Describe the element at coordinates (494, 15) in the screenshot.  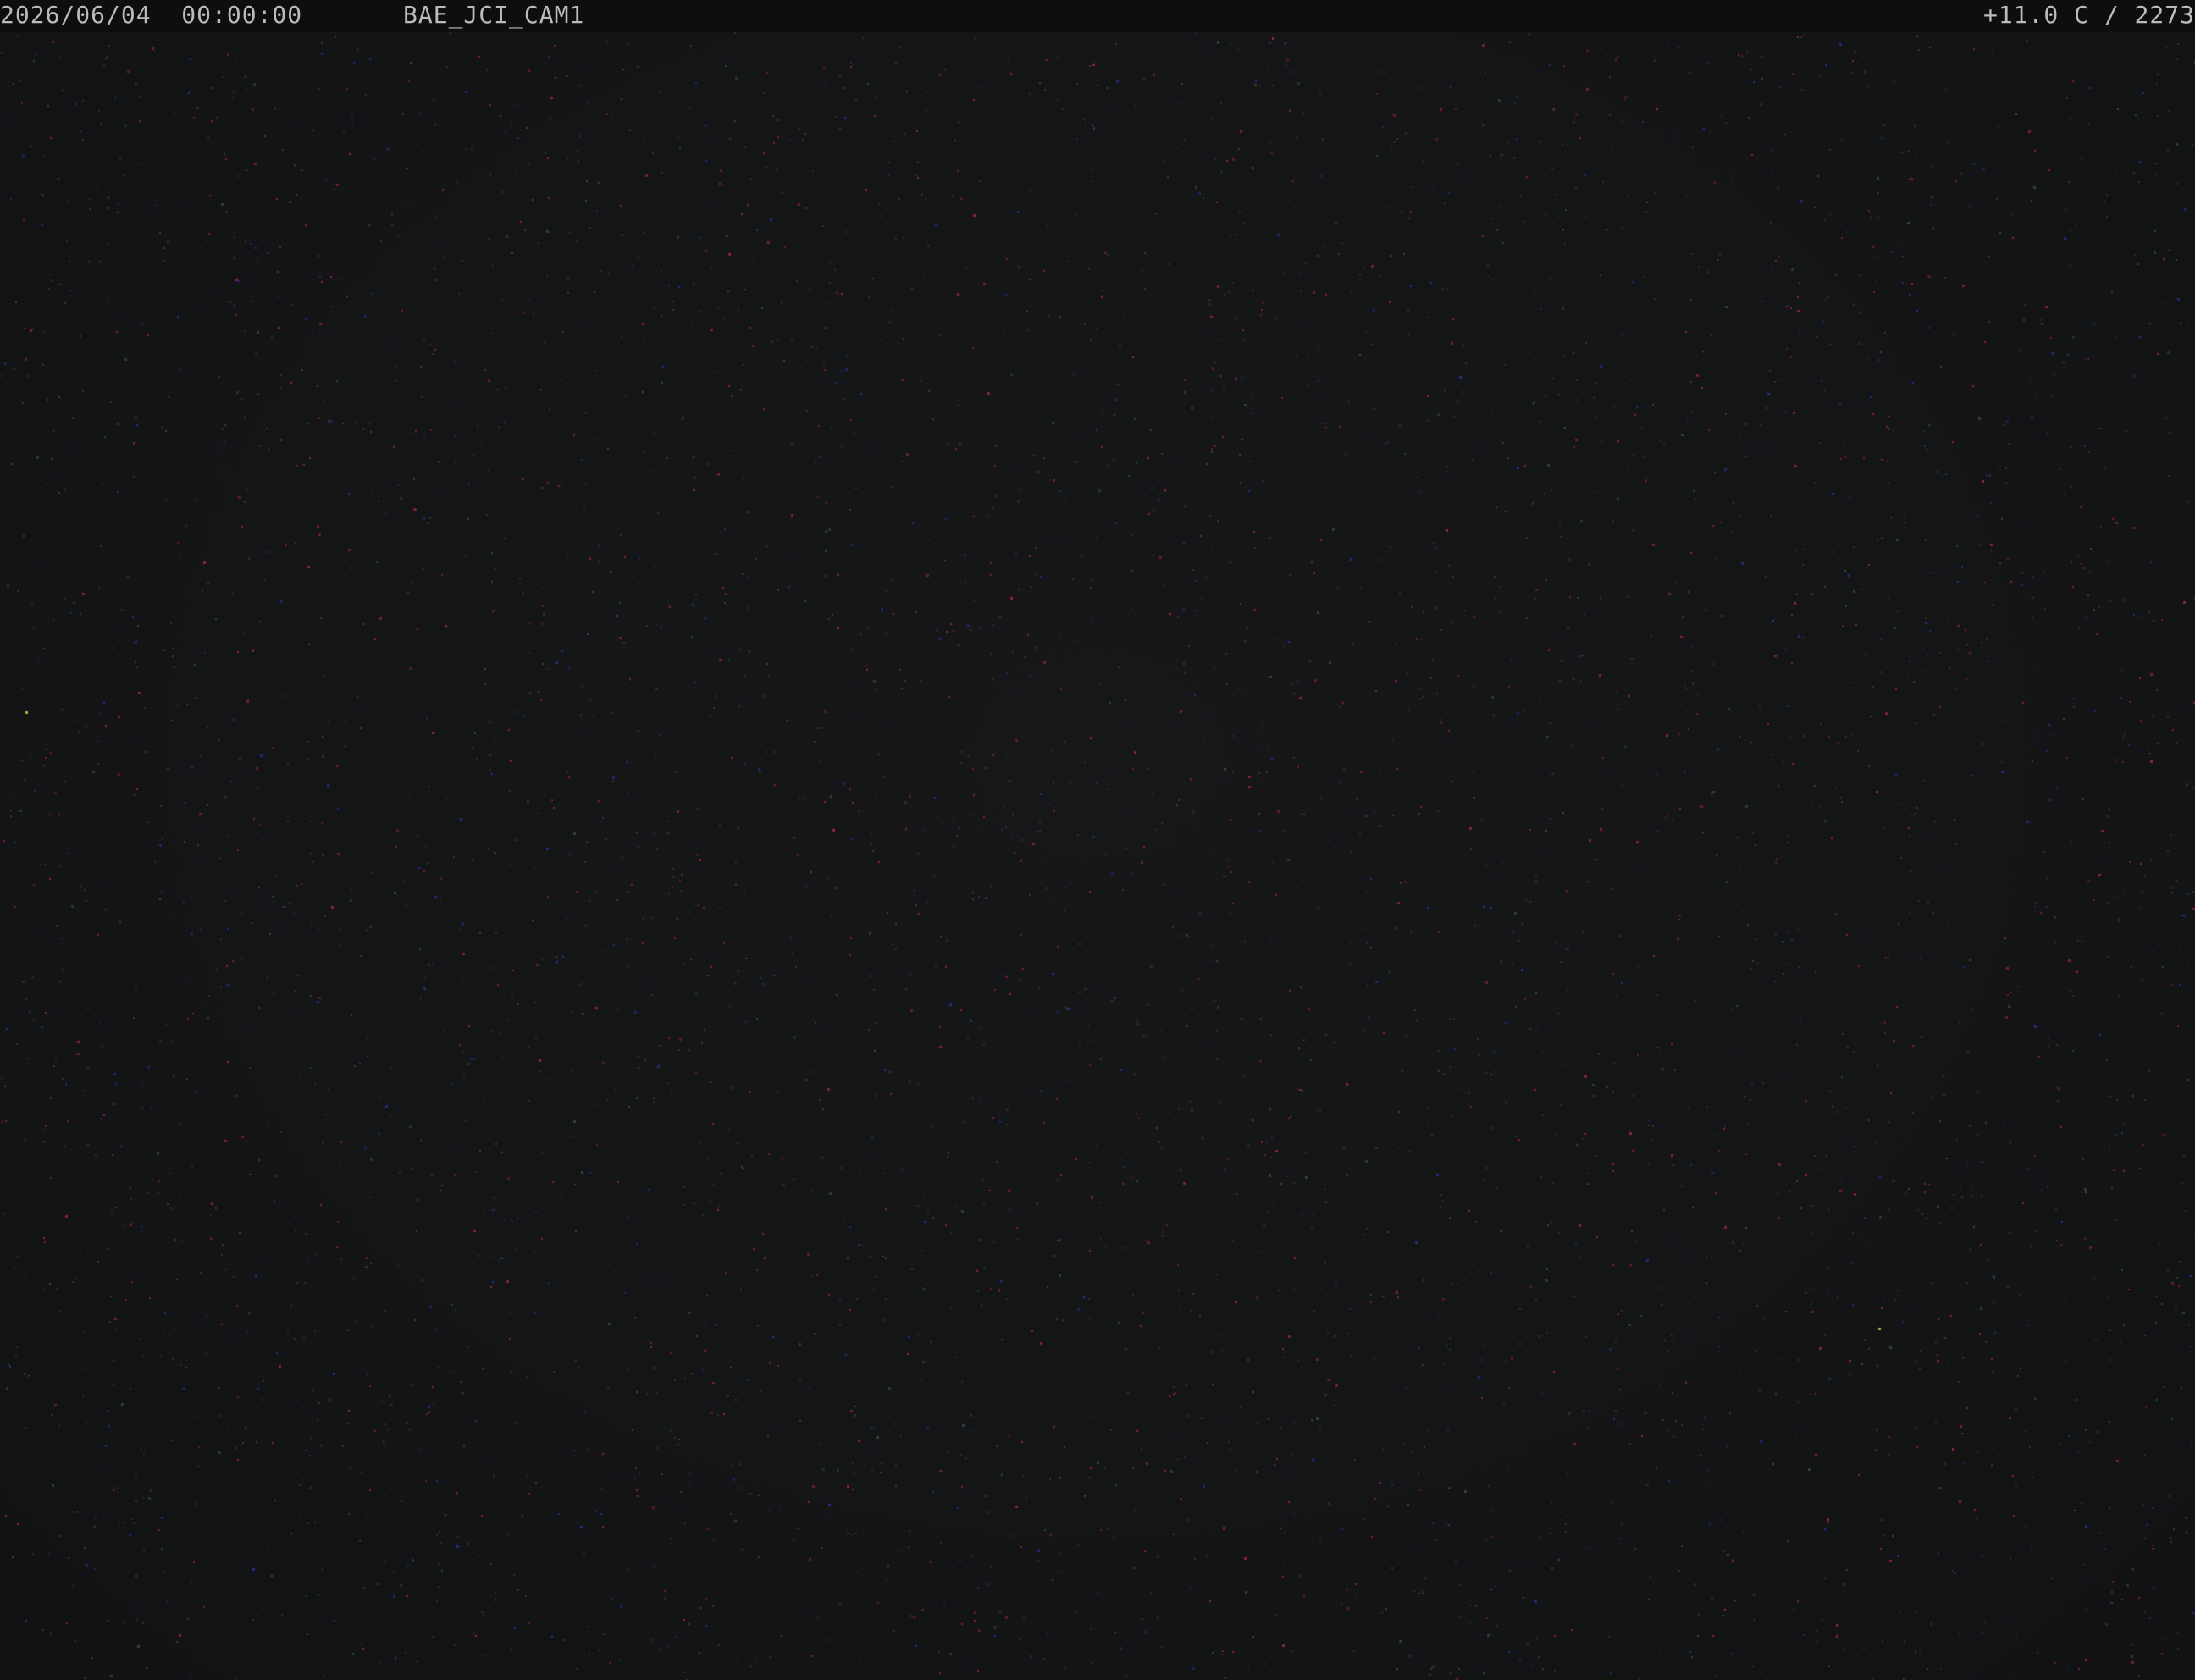
I see `osd-camera-name: BAE_JCI_CAM1` at that location.